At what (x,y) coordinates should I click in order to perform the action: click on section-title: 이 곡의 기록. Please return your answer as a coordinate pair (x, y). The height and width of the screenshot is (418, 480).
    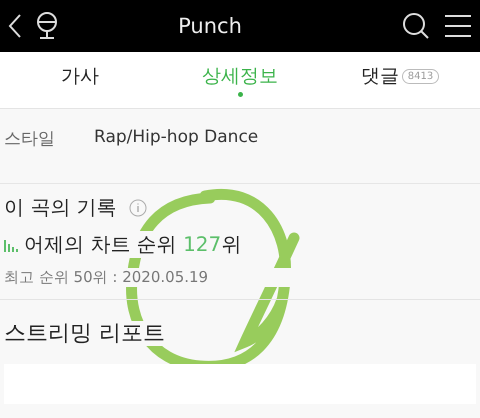
    Looking at the image, I should click on (60, 207).